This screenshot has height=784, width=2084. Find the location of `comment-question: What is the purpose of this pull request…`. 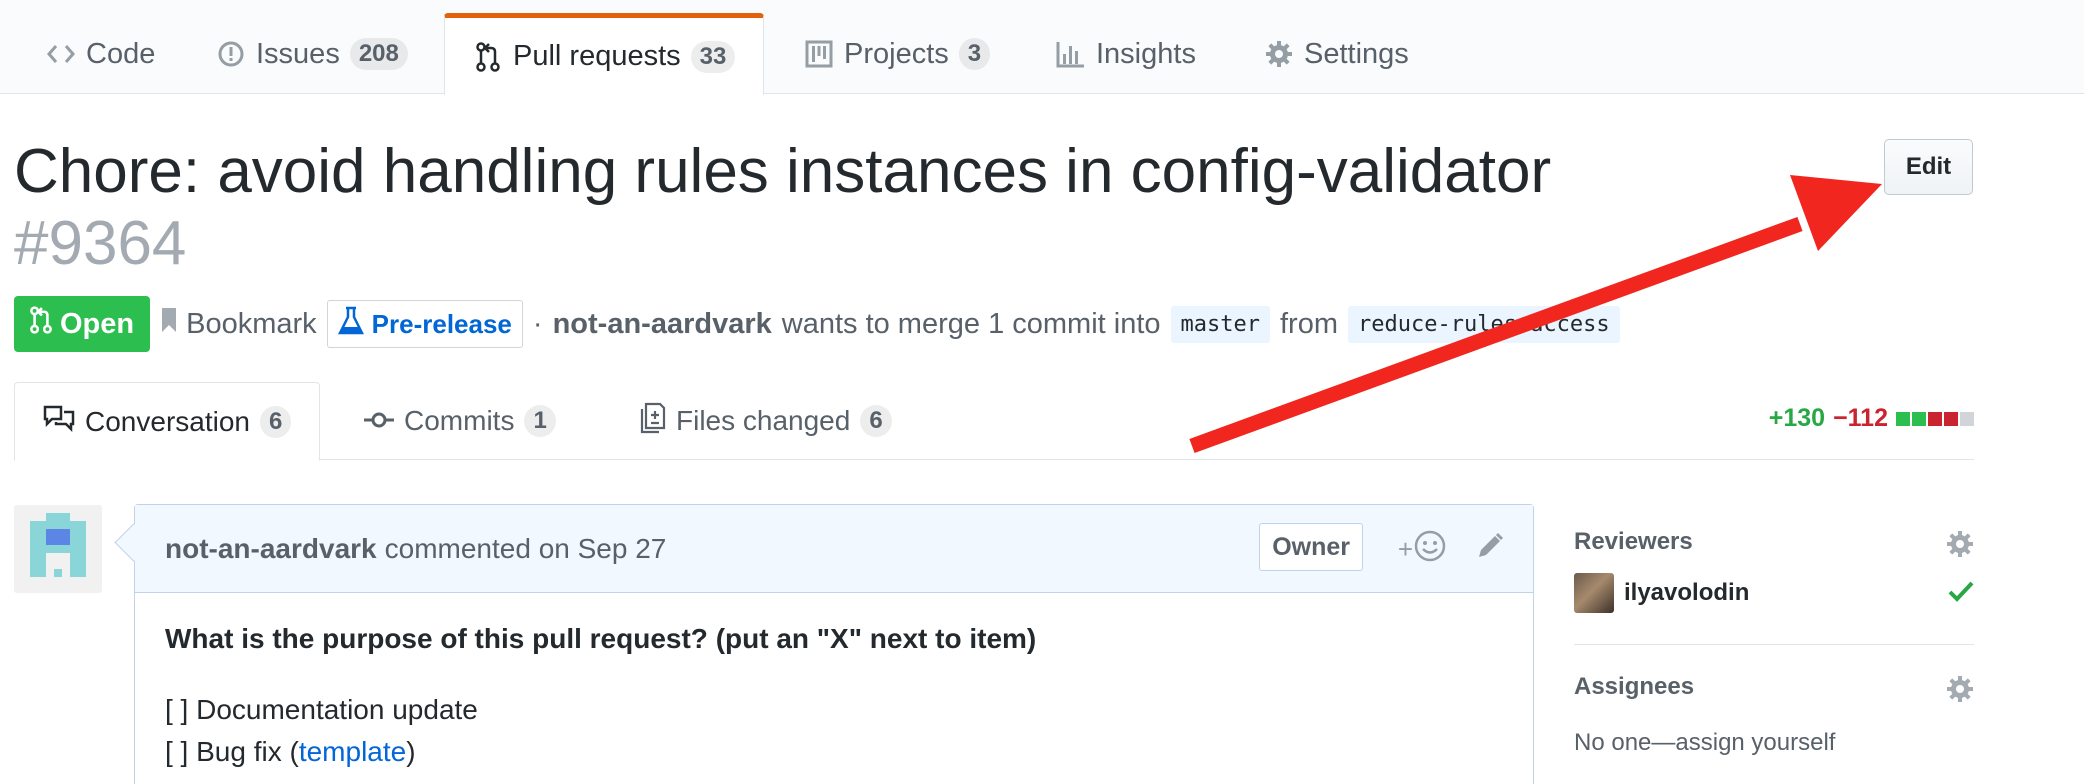

comment-question: What is the purpose of this pull request… is located at coordinates (601, 638).